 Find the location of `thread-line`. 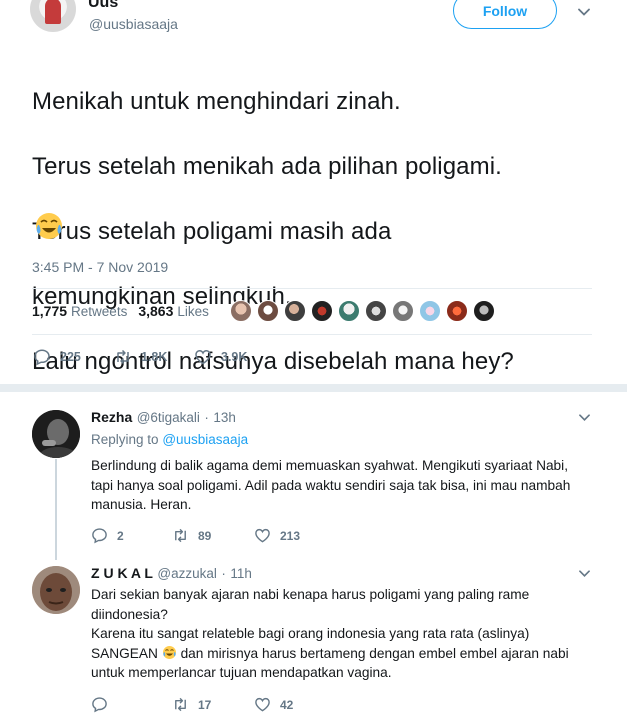

thread-line is located at coordinates (56, 509).